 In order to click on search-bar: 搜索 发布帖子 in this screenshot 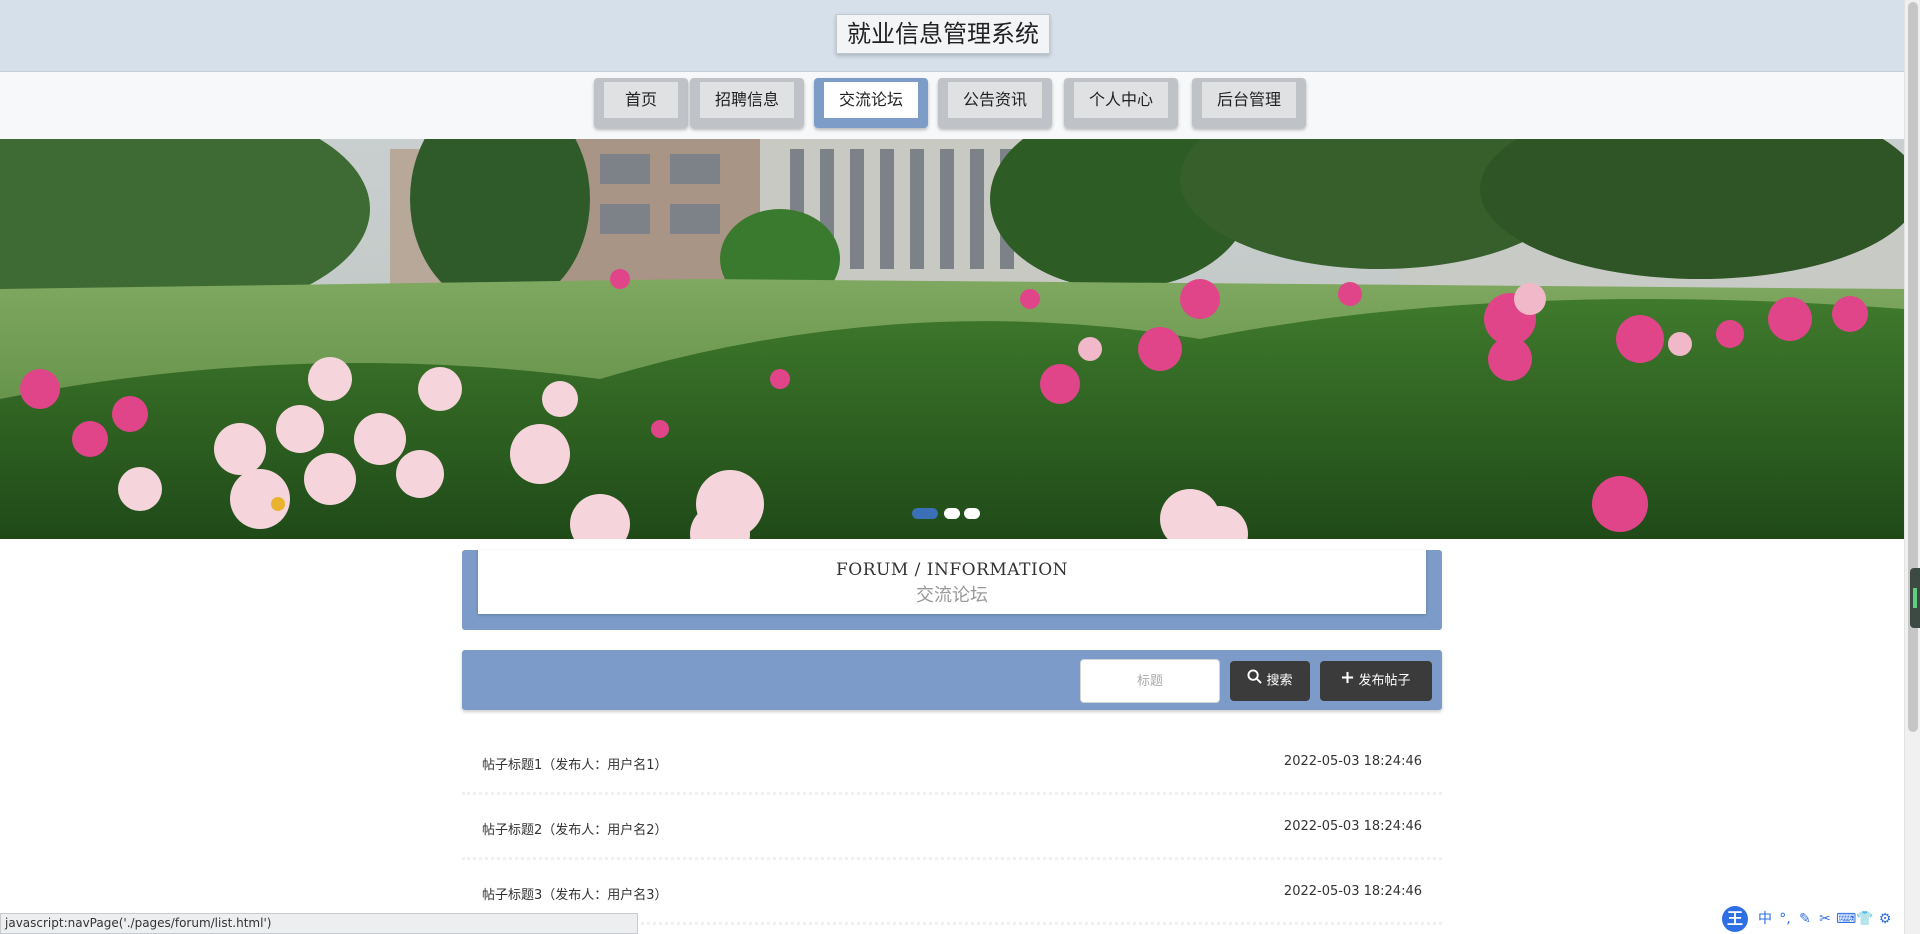, I will do `click(952, 680)`.